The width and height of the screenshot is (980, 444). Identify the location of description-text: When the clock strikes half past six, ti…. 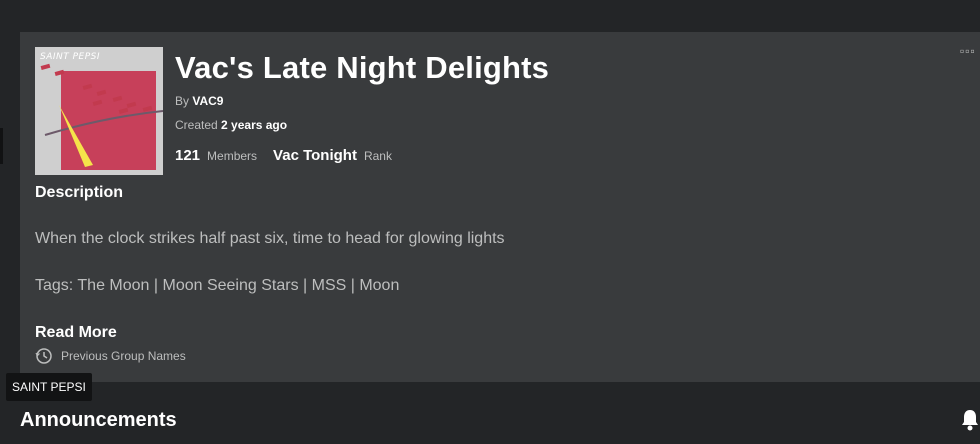
(270, 238).